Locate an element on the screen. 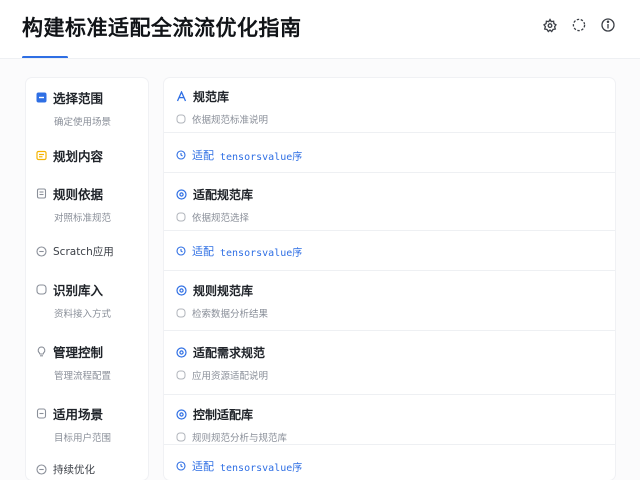  row-desc: 应用资源适配说明 is located at coordinates (222, 375).